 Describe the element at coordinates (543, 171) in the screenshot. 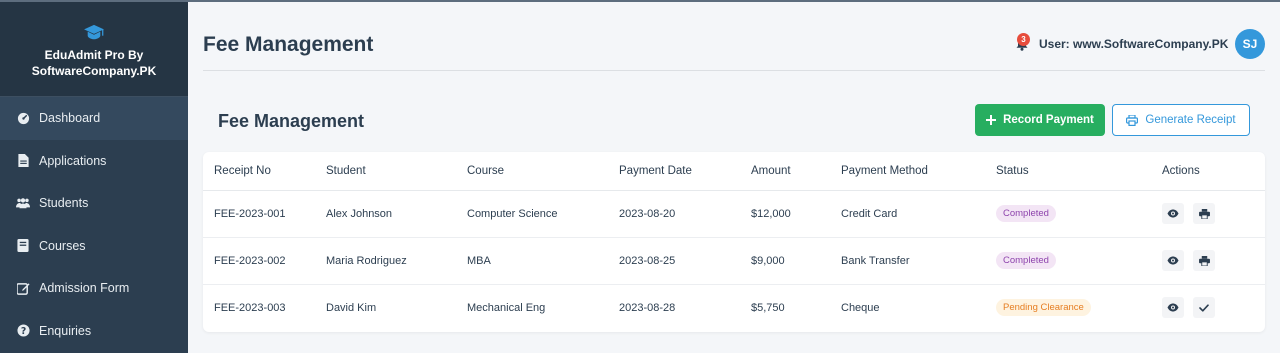

I see `column-header: Course` at that location.